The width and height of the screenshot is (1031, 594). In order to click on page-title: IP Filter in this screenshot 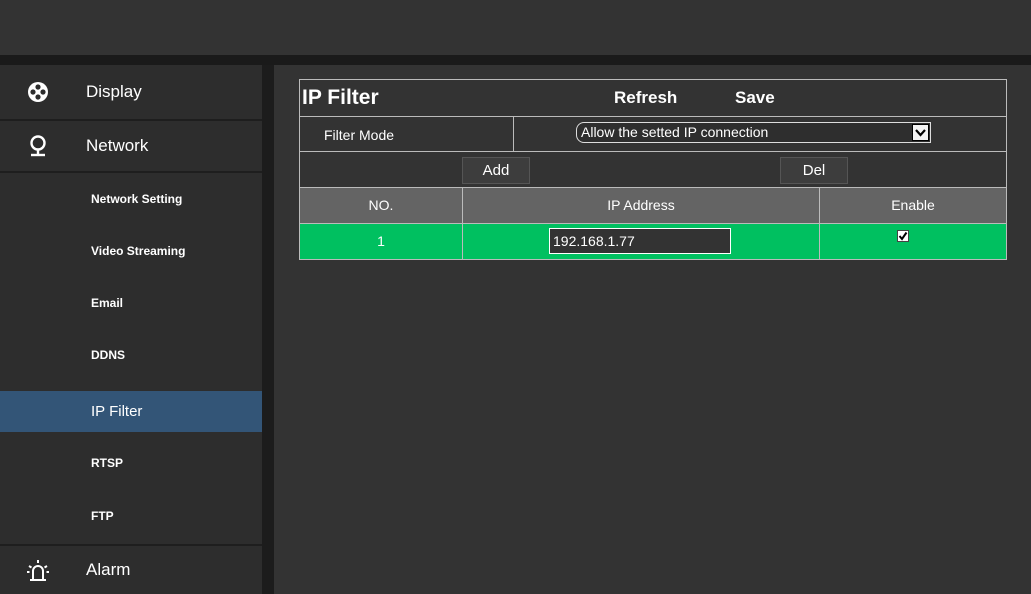, I will do `click(340, 97)`.